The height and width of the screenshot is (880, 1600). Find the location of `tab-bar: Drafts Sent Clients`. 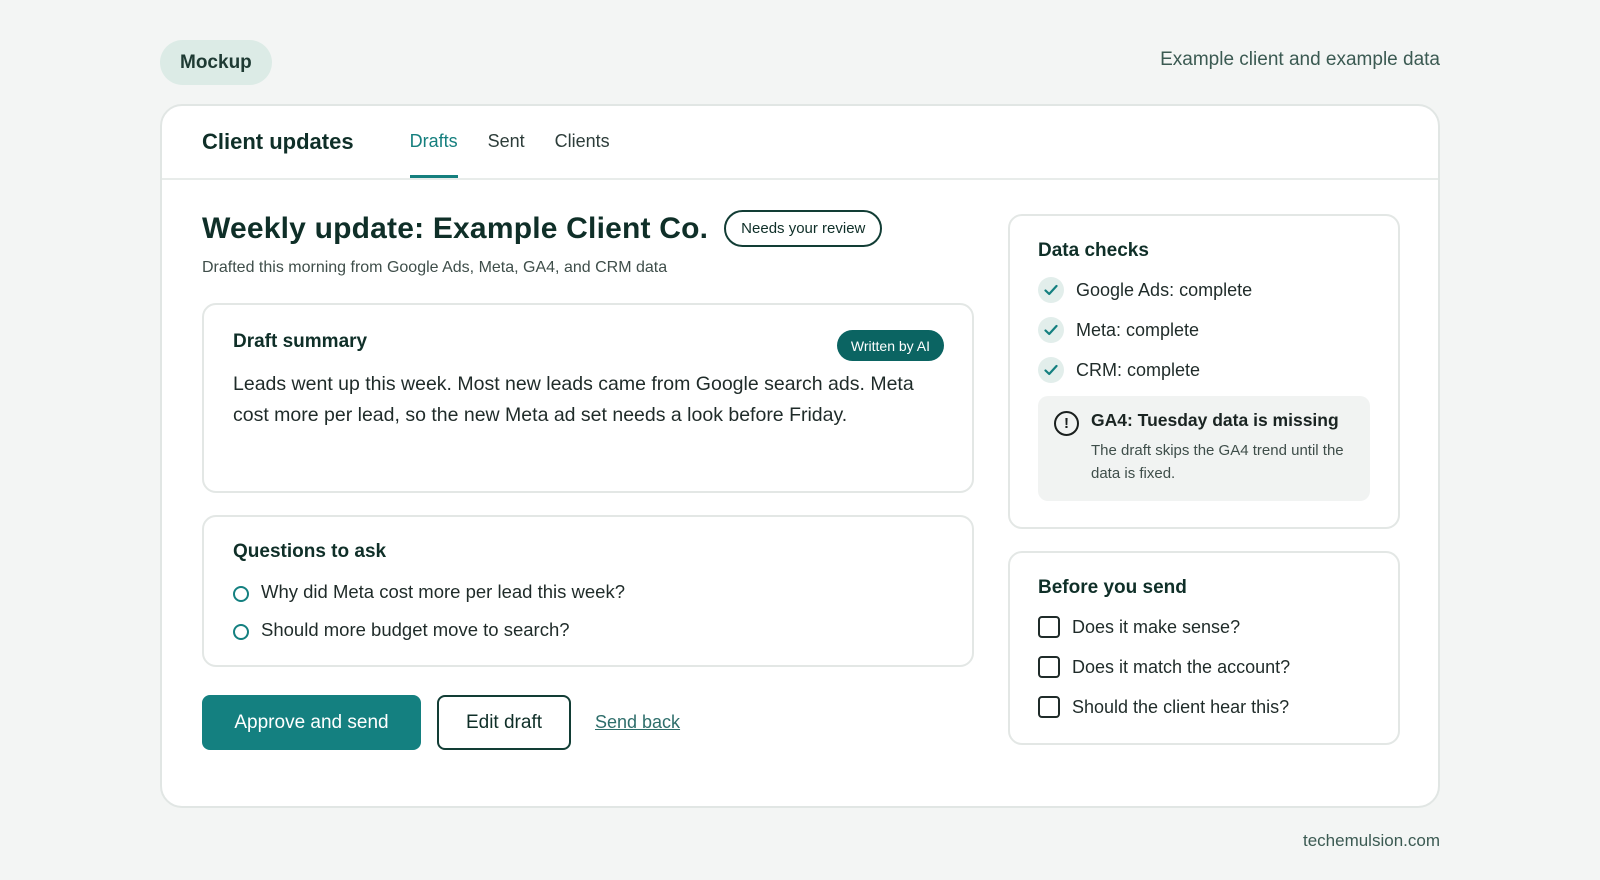

tab-bar: Drafts Sent Clients is located at coordinates (524, 142).